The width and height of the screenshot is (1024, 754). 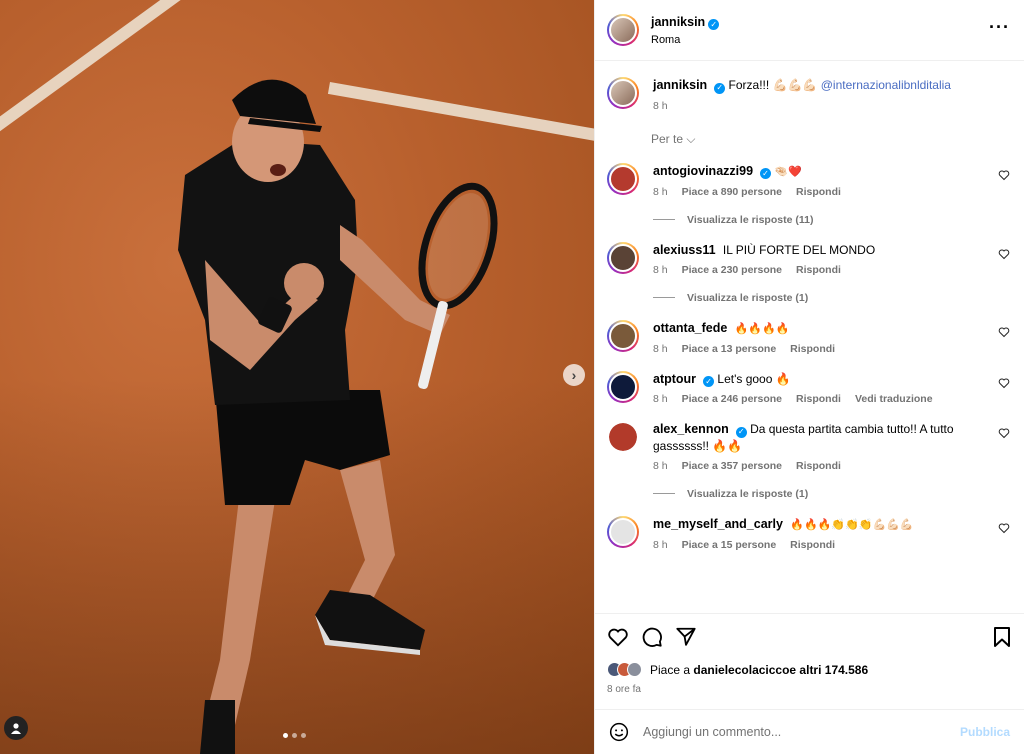 I want to click on carousel-indicator, so click(x=294, y=735).